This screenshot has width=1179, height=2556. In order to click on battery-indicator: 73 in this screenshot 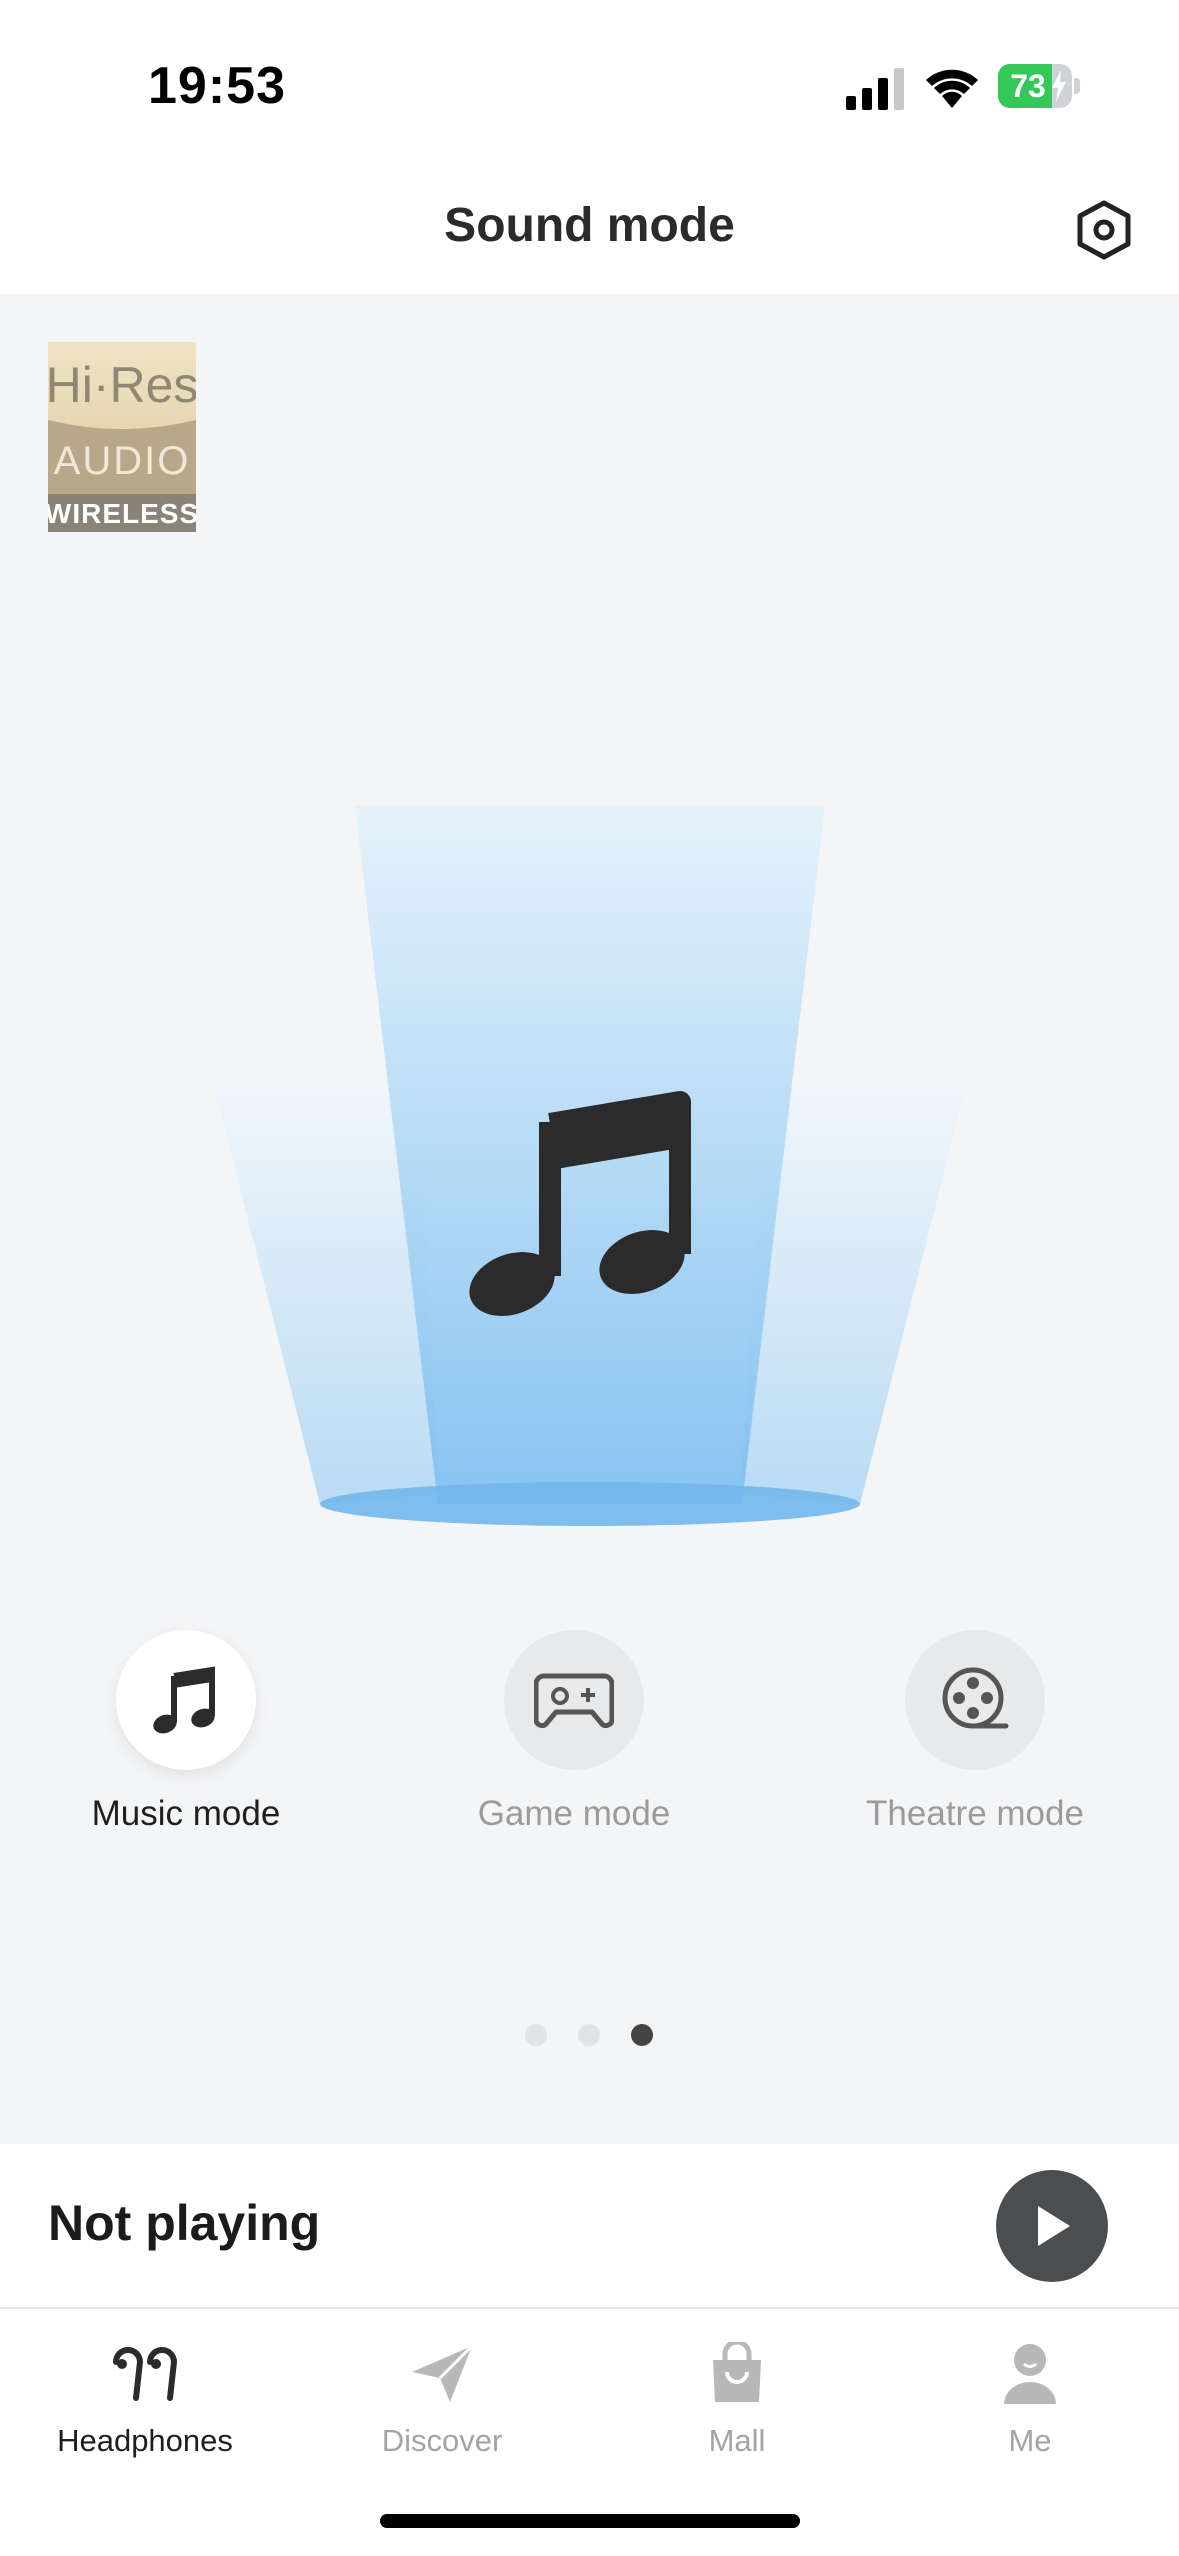, I will do `click(1039, 87)`.